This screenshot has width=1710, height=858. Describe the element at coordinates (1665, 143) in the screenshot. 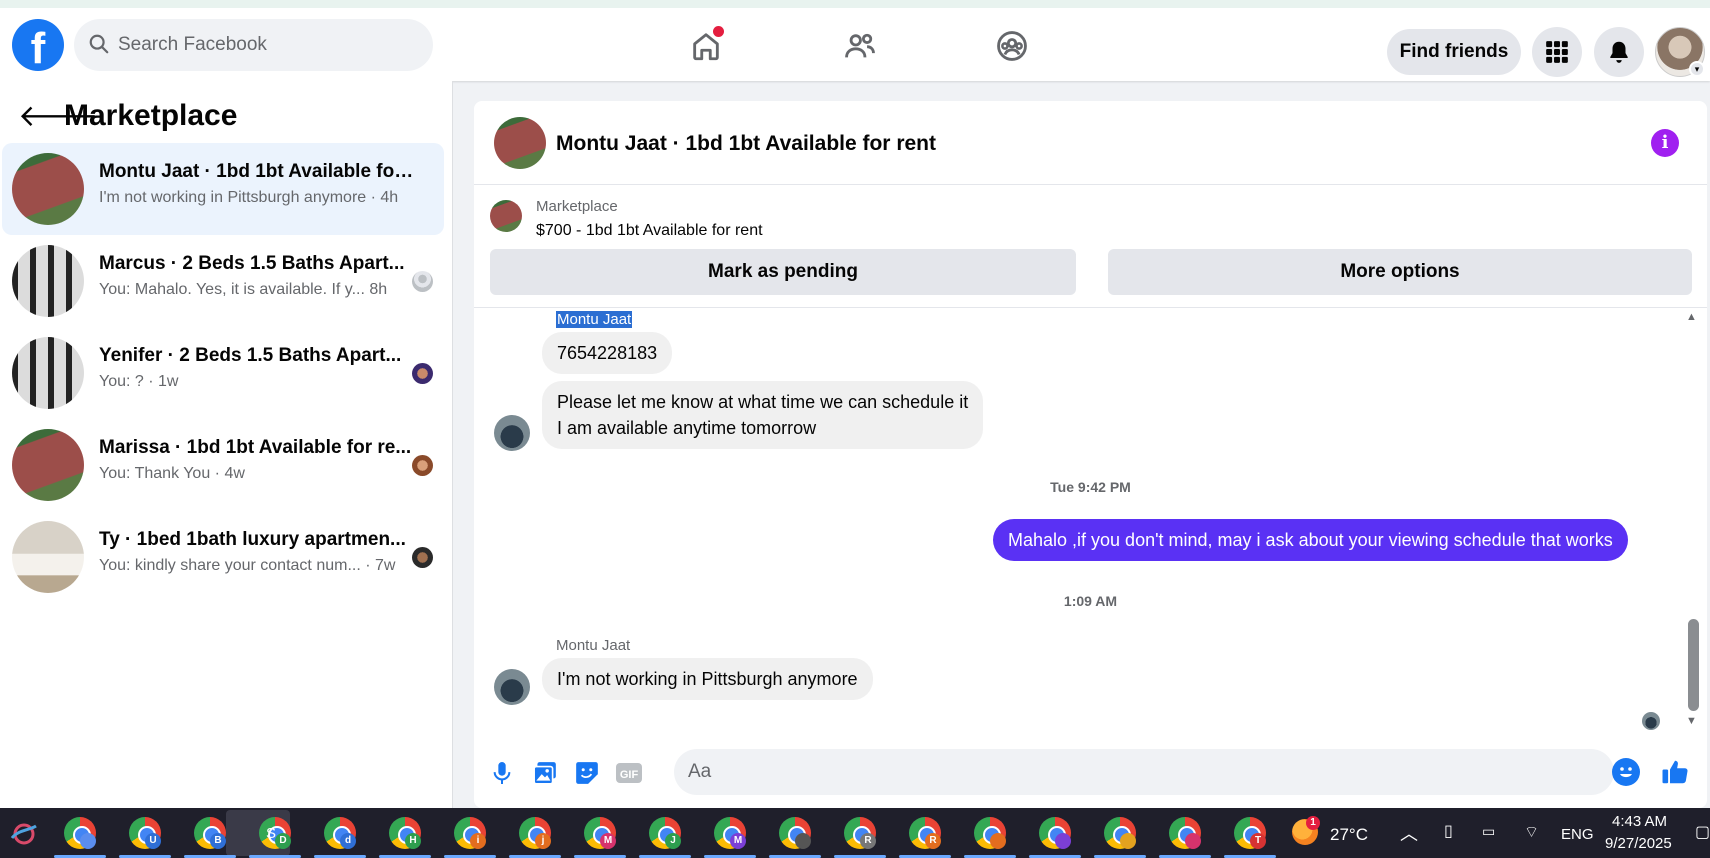

I see `info-icon: i` at that location.